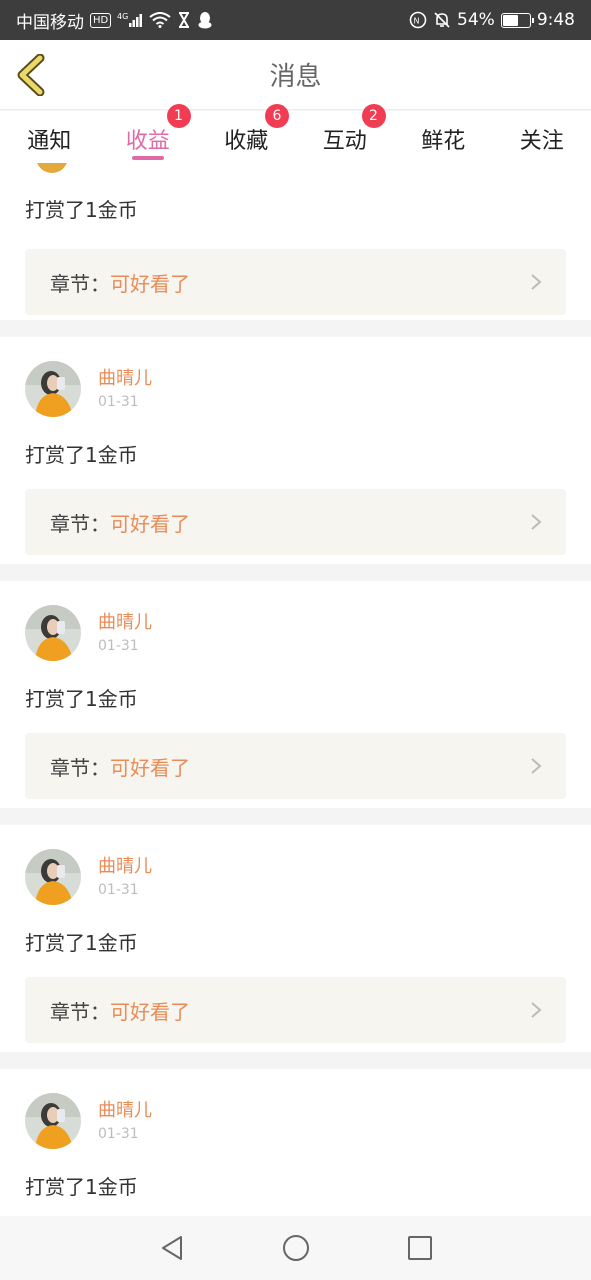 The image size is (591, 1280). Describe the element at coordinates (50, 22) in the screenshot. I see `carrier-label: 中国移动` at that location.